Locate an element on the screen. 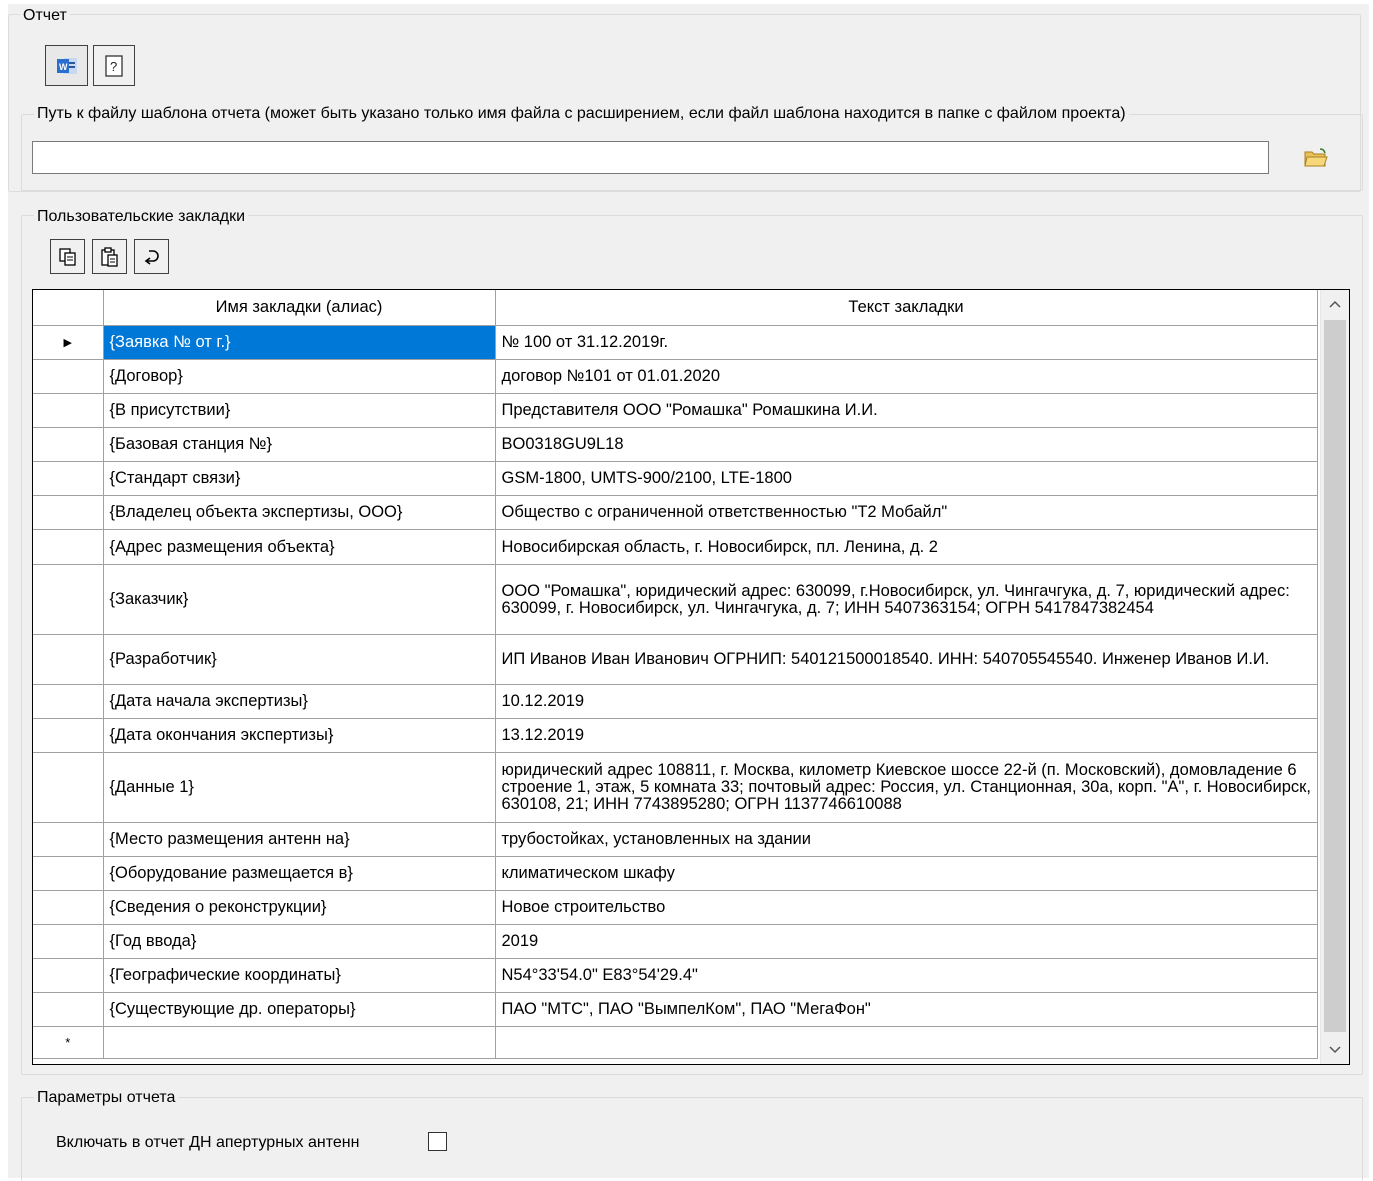  table-row: ▶ {Заявка № от г.} № 100 от 31.12.2019г. is located at coordinates (675, 342).